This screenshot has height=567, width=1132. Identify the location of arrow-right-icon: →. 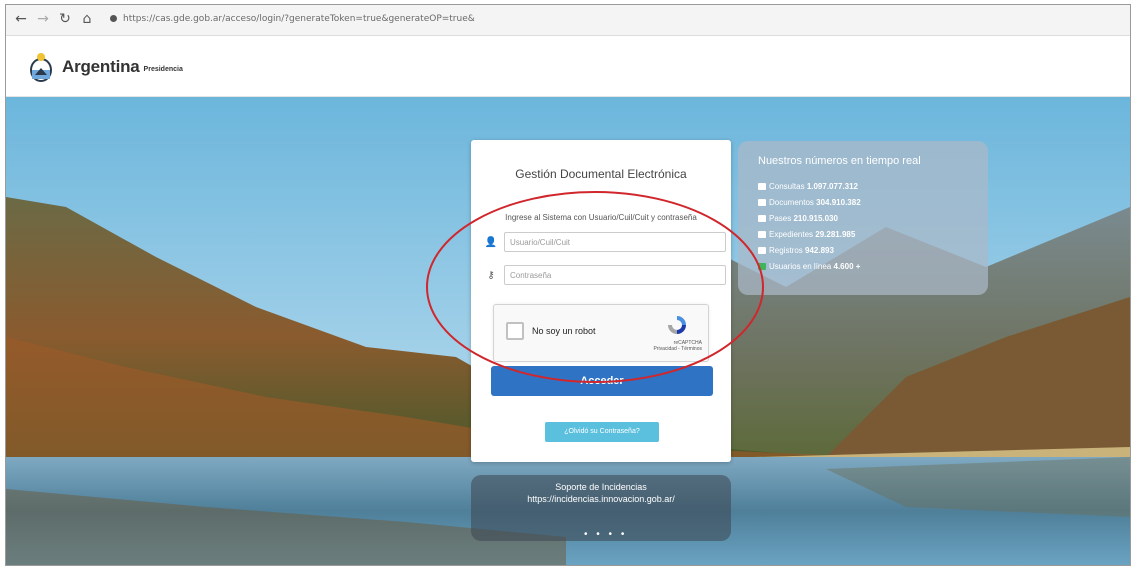
(43, 19).